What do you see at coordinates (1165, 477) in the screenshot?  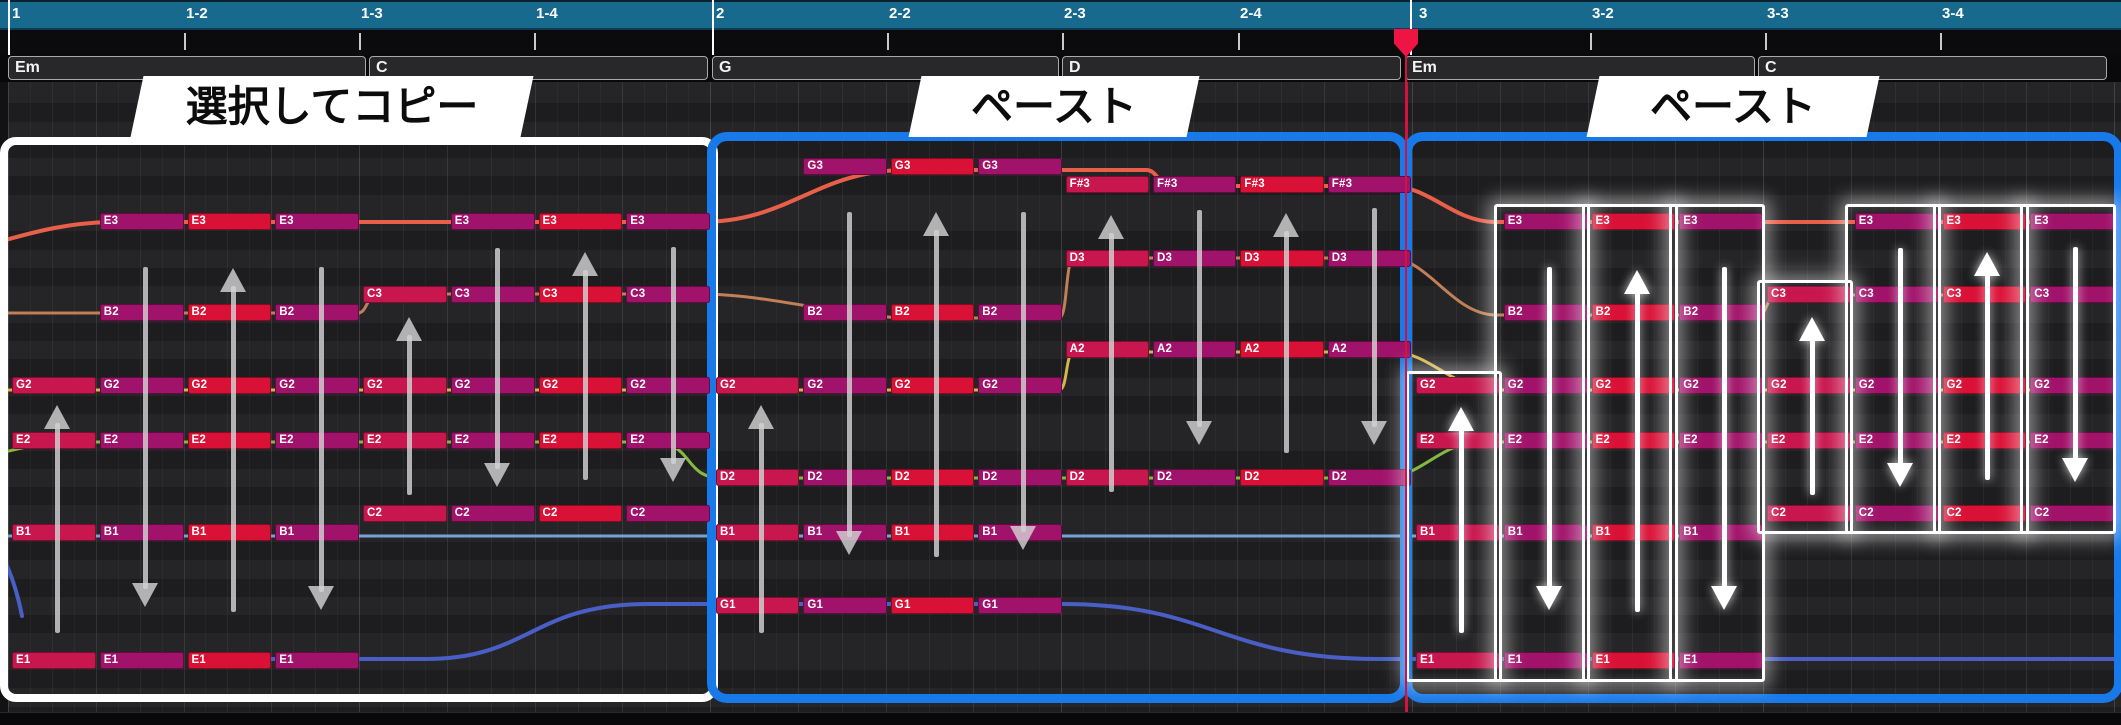 I see `midi-note-label: D2` at bounding box center [1165, 477].